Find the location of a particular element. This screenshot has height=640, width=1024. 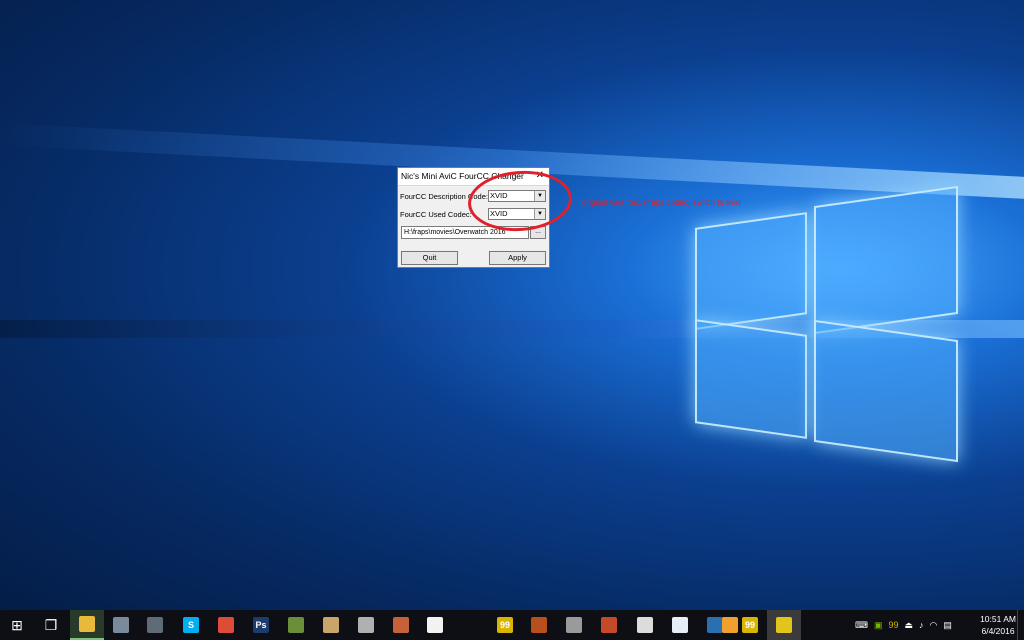

app-document-icon is located at coordinates (435, 625).